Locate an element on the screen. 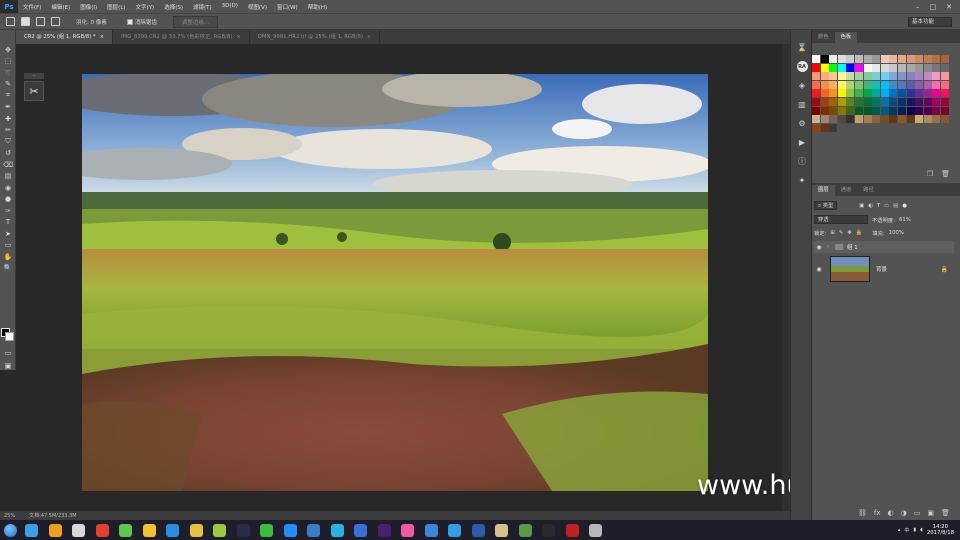 The image size is (960, 540). start-button is located at coordinates (10, 530).